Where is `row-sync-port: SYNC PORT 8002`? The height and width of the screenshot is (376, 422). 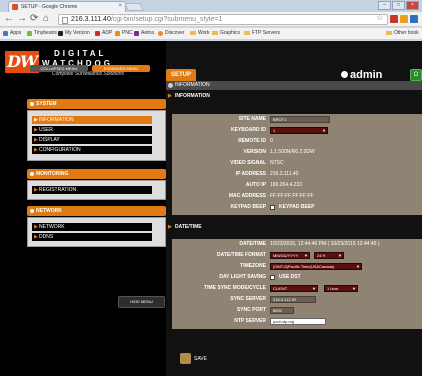
row-sync-port: SYNC PORT 8002 is located at coordinates (297, 310).